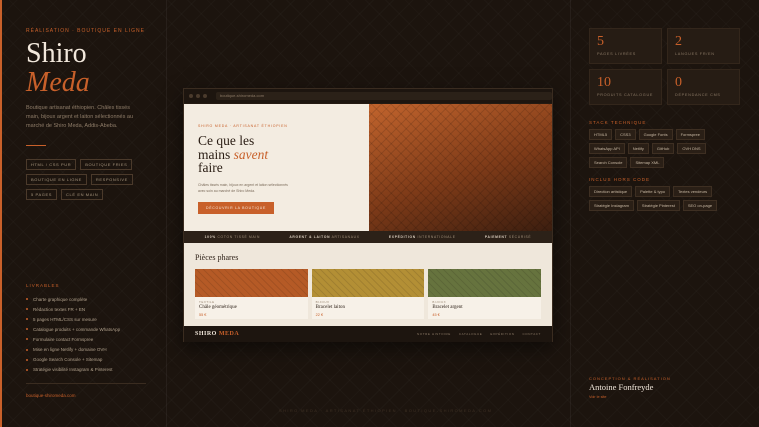 This screenshot has width=759, height=427. I want to click on feature-item: Argent & laiton artisanaux, so click(324, 237).